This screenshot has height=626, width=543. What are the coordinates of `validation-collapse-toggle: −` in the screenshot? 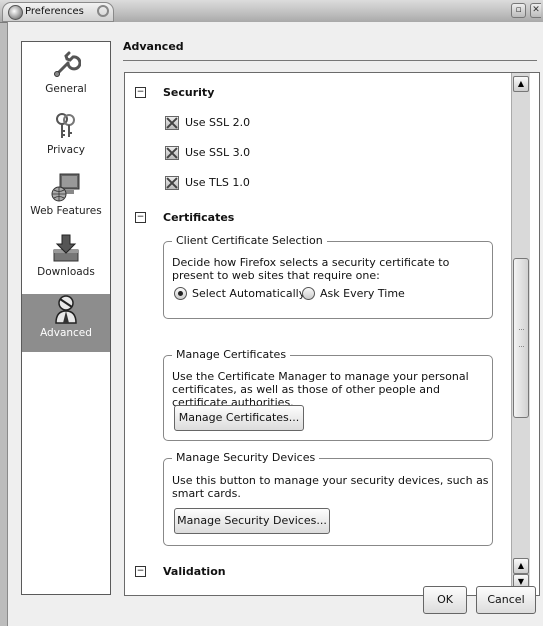 It's located at (140, 571).